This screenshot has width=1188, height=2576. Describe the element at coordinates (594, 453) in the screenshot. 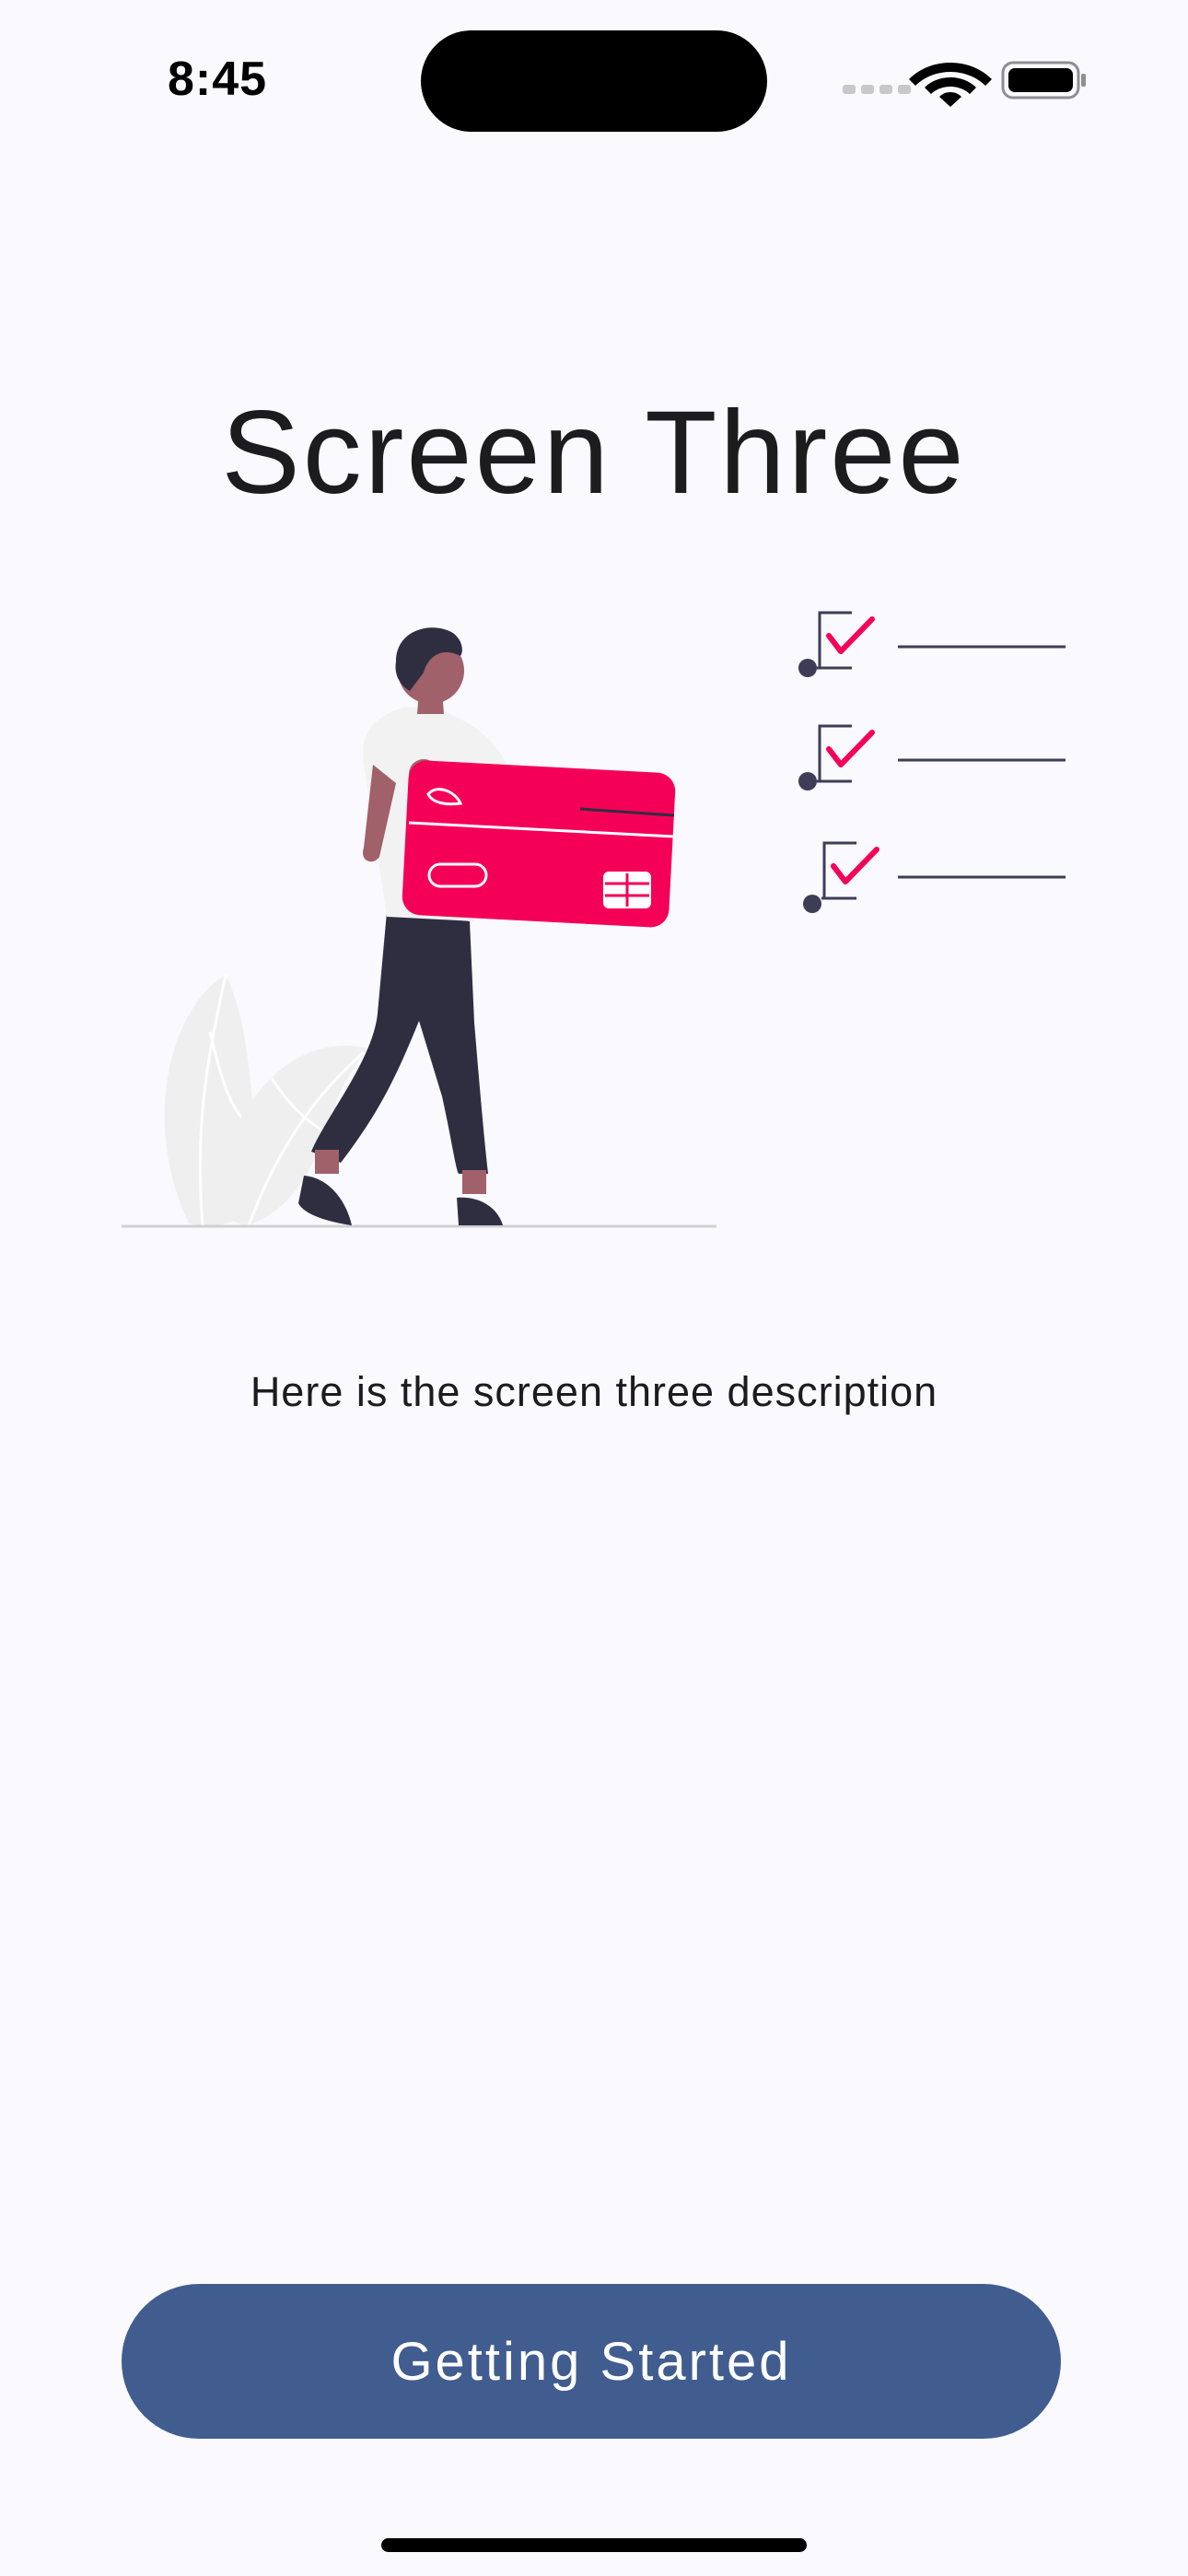

I see `page-title: Screen Three` at that location.